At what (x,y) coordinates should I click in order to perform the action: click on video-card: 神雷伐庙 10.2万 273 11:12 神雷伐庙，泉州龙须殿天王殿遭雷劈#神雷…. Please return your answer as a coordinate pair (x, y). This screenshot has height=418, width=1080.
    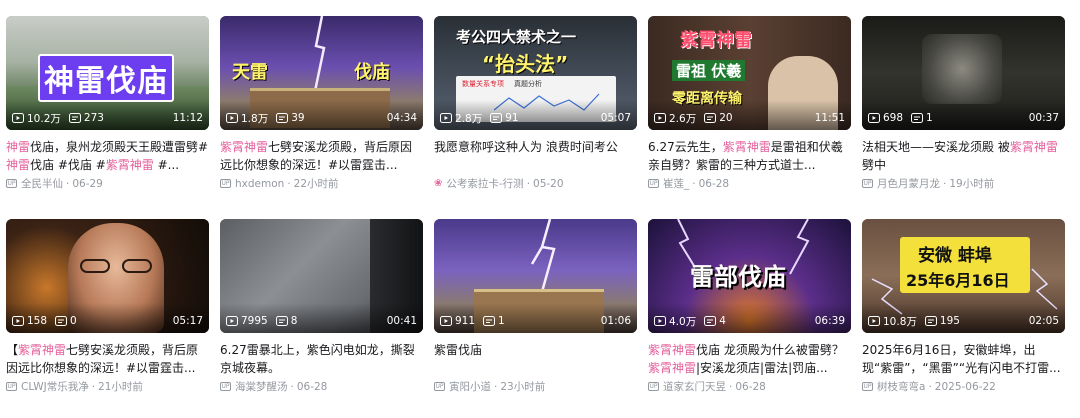
    Looking at the image, I should click on (107, 111).